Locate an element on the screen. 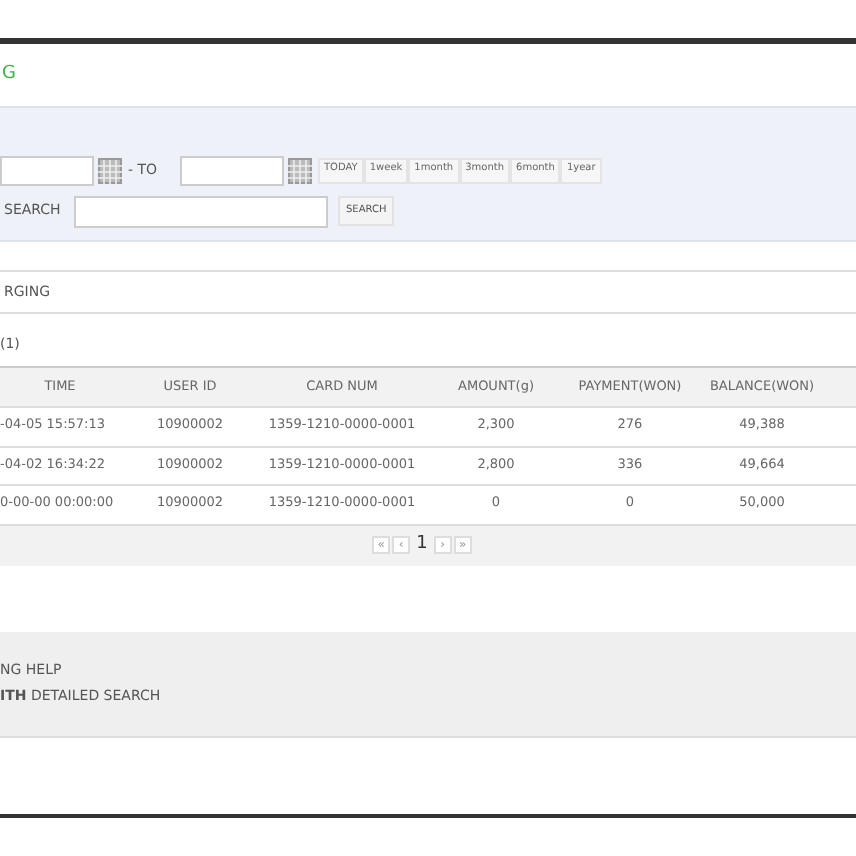 Image resolution: width=856 pixels, height=856 pixels. page-button: 1 is located at coordinates (422, 545).